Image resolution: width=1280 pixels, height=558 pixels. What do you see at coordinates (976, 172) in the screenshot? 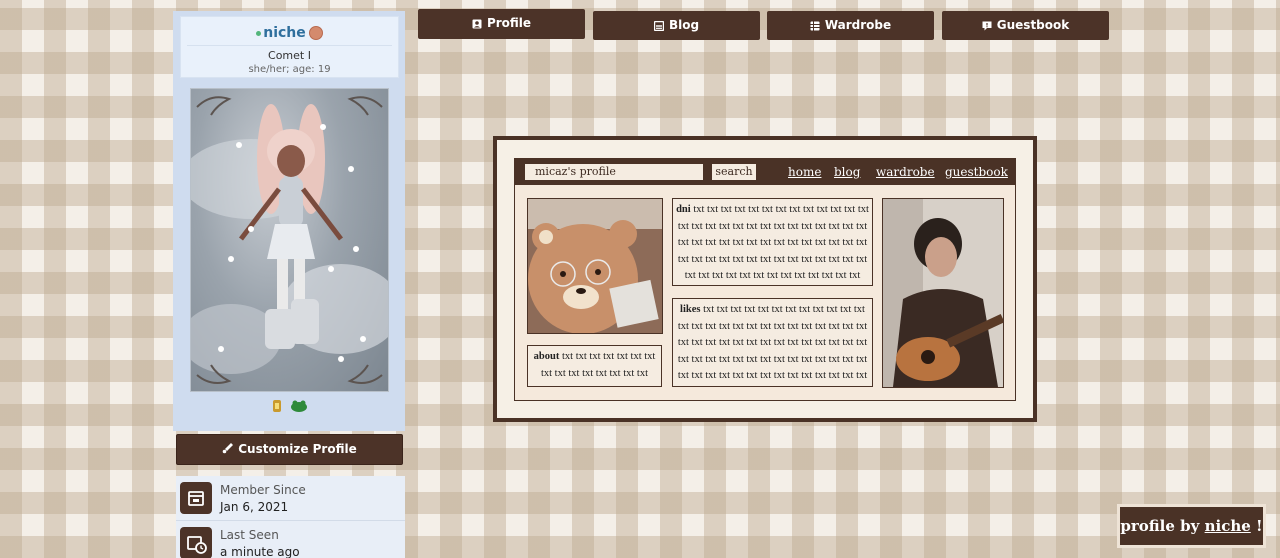
I see `nav-link-guestbook: guestbook` at bounding box center [976, 172].